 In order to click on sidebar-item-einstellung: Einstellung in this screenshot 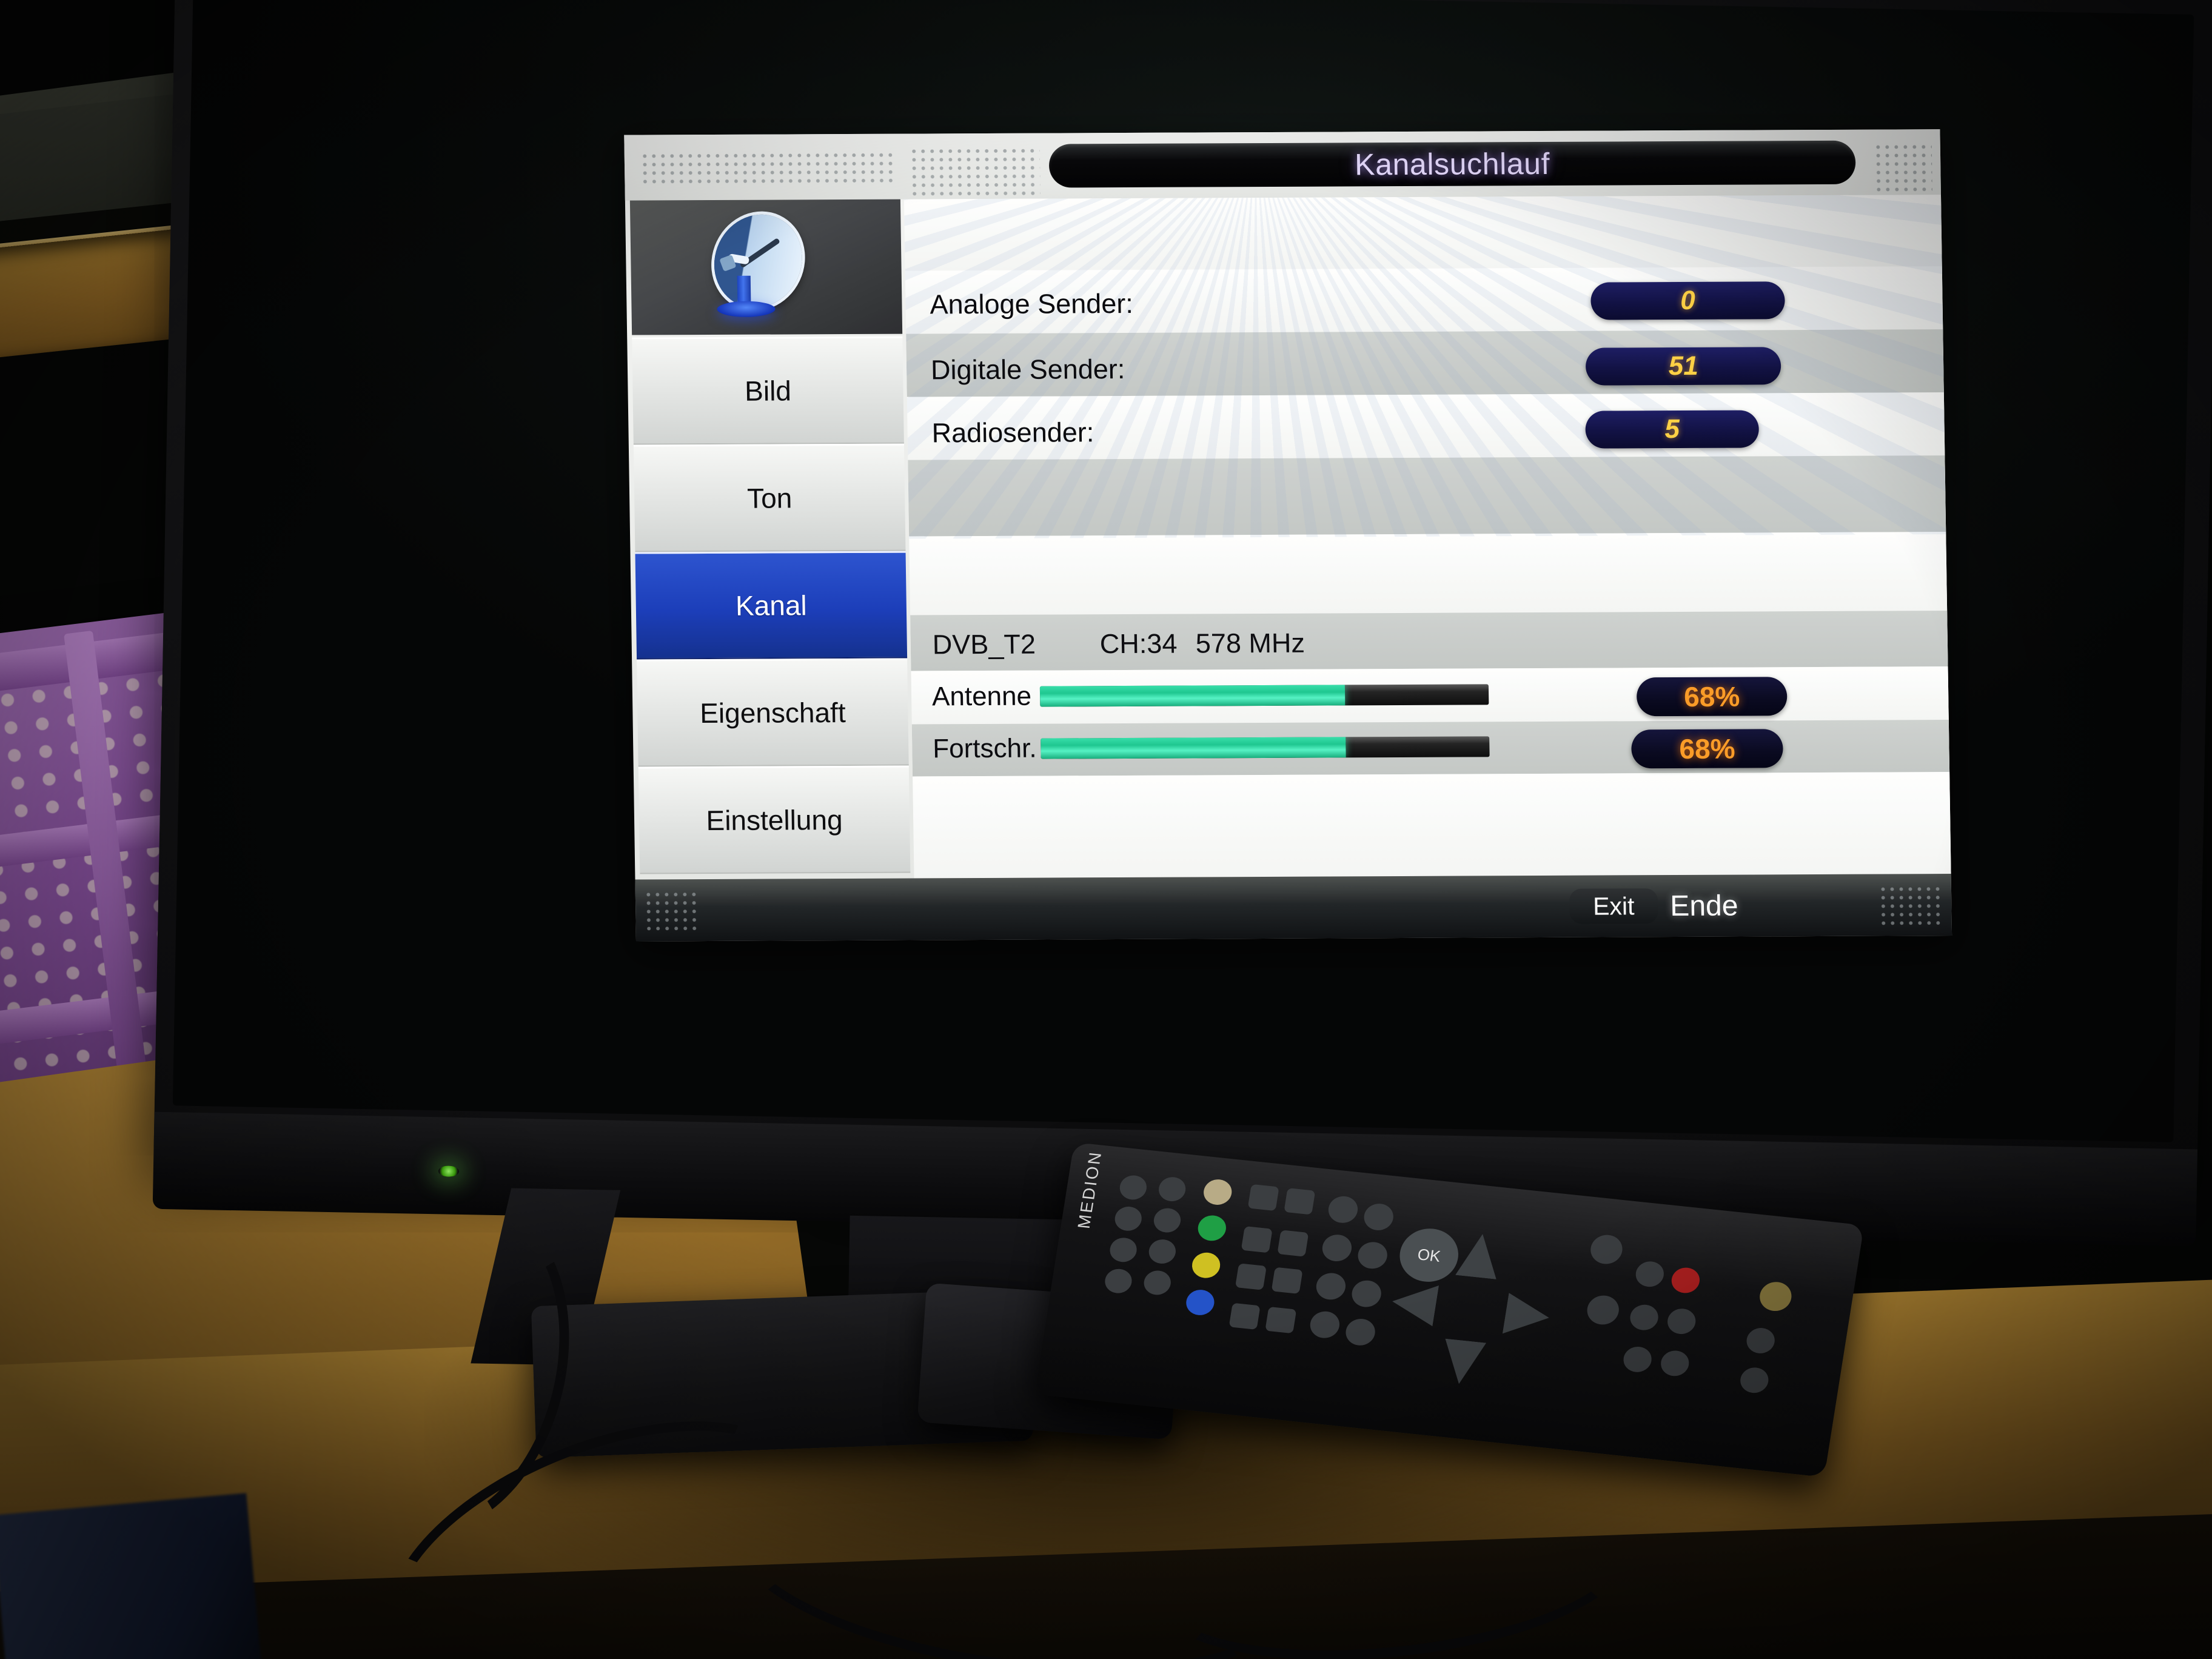, I will do `click(774, 819)`.